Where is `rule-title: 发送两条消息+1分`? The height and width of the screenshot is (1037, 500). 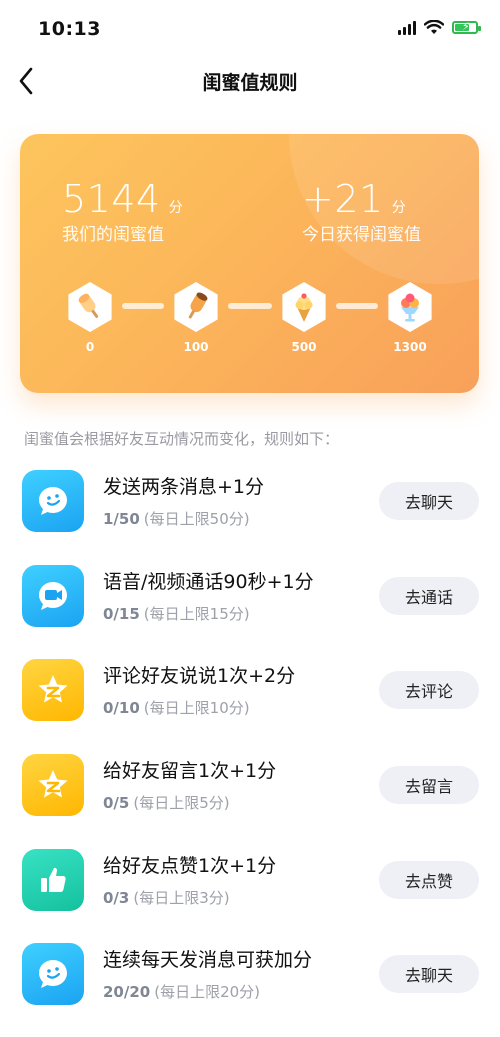 rule-title: 发送两条消息+1分 is located at coordinates (184, 487).